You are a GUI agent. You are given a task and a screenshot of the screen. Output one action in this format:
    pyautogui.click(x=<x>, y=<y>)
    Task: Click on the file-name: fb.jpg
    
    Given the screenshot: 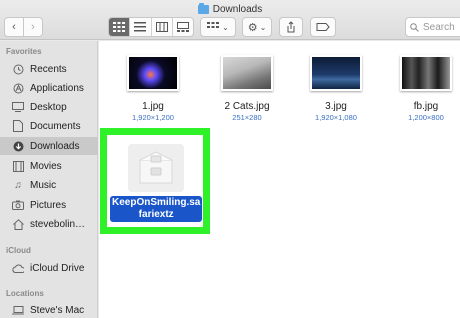 What is the action you would take?
    pyautogui.click(x=426, y=106)
    